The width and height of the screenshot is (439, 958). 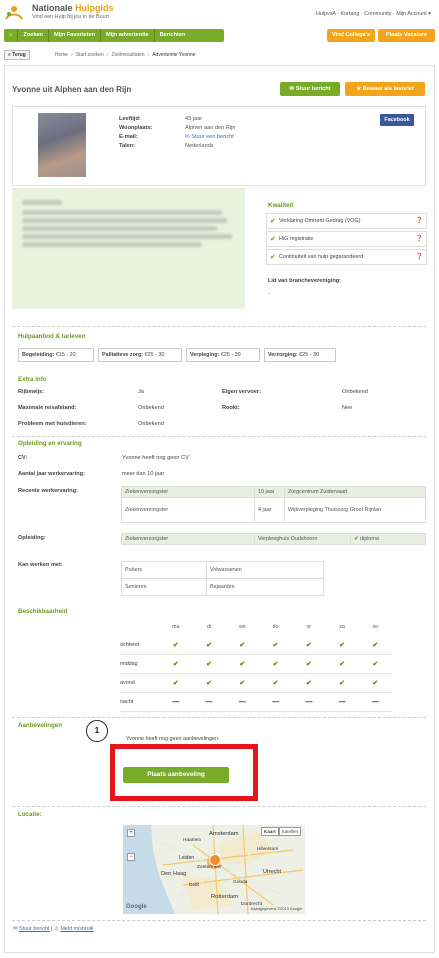 I want to click on map-type-control: Kaart Satelliet, so click(x=280, y=831).